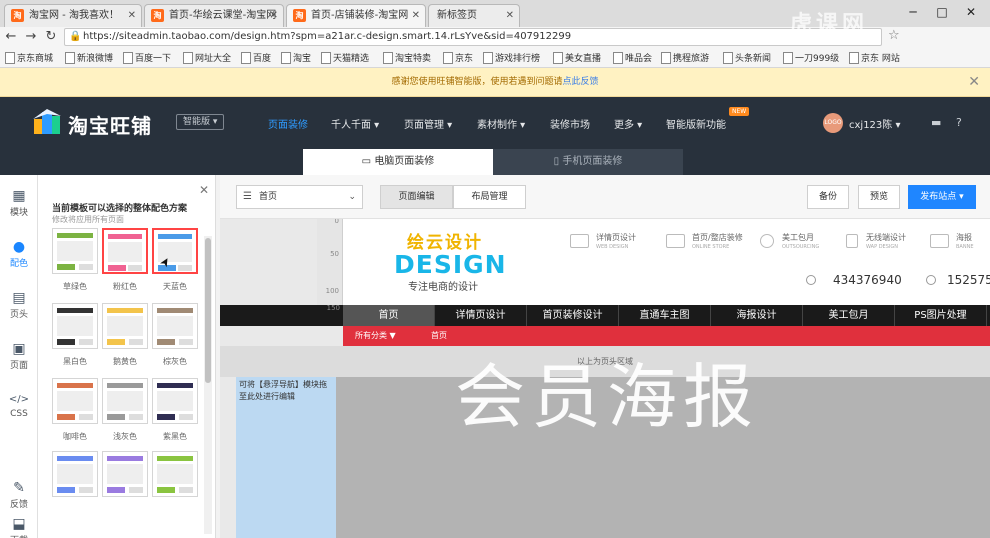 The height and width of the screenshot is (538, 990). Describe the element at coordinates (19, 253) in the screenshot. I see `sidebar-item-colors: ● 配色` at that location.